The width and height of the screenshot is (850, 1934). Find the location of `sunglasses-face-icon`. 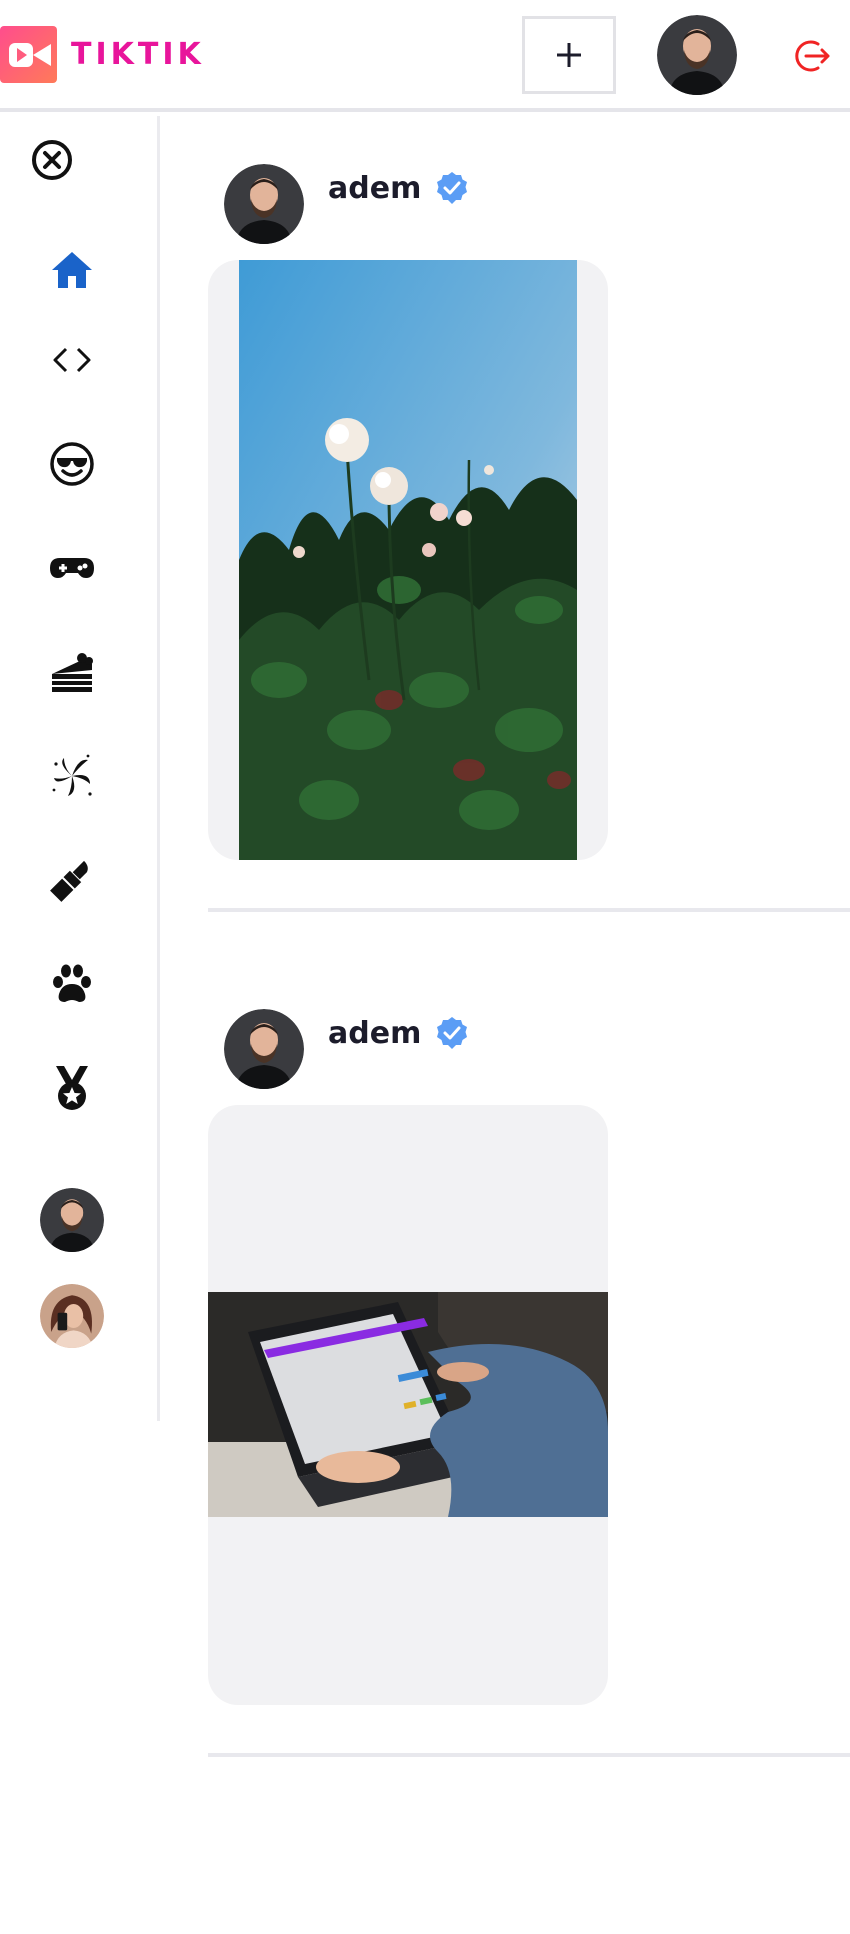

sunglasses-face-icon is located at coordinates (72, 464).